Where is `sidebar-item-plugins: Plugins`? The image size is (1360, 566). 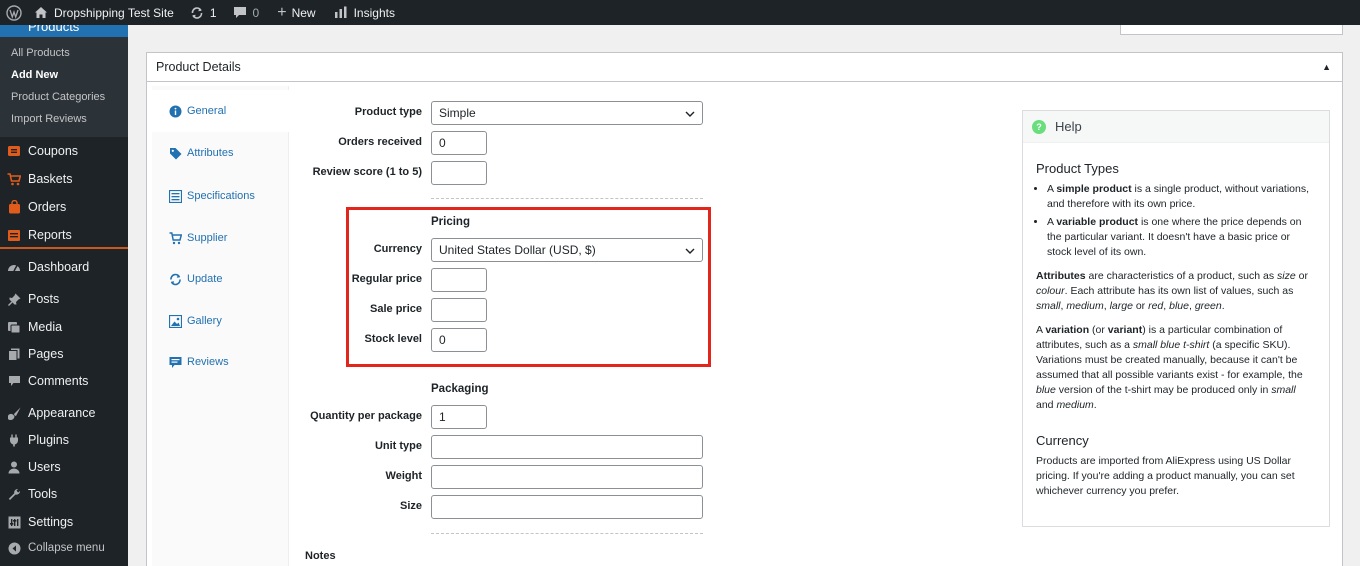
sidebar-item-plugins: Plugins is located at coordinates (64, 440).